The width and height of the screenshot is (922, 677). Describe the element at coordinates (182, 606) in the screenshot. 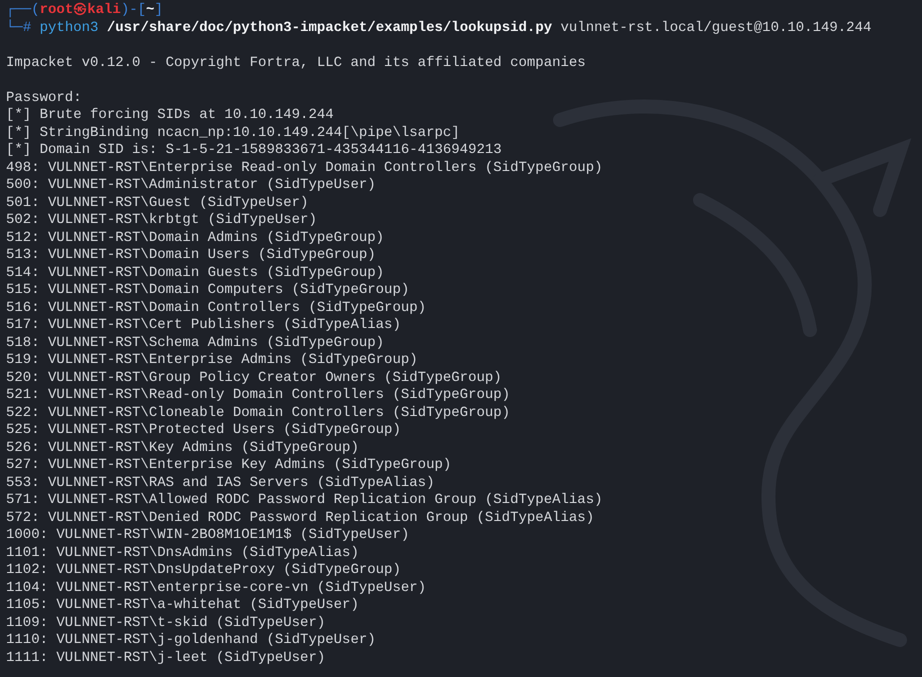

I see `output-line: 1105: VULNNET-RST\a-whitehat (SidTypeUser)` at that location.